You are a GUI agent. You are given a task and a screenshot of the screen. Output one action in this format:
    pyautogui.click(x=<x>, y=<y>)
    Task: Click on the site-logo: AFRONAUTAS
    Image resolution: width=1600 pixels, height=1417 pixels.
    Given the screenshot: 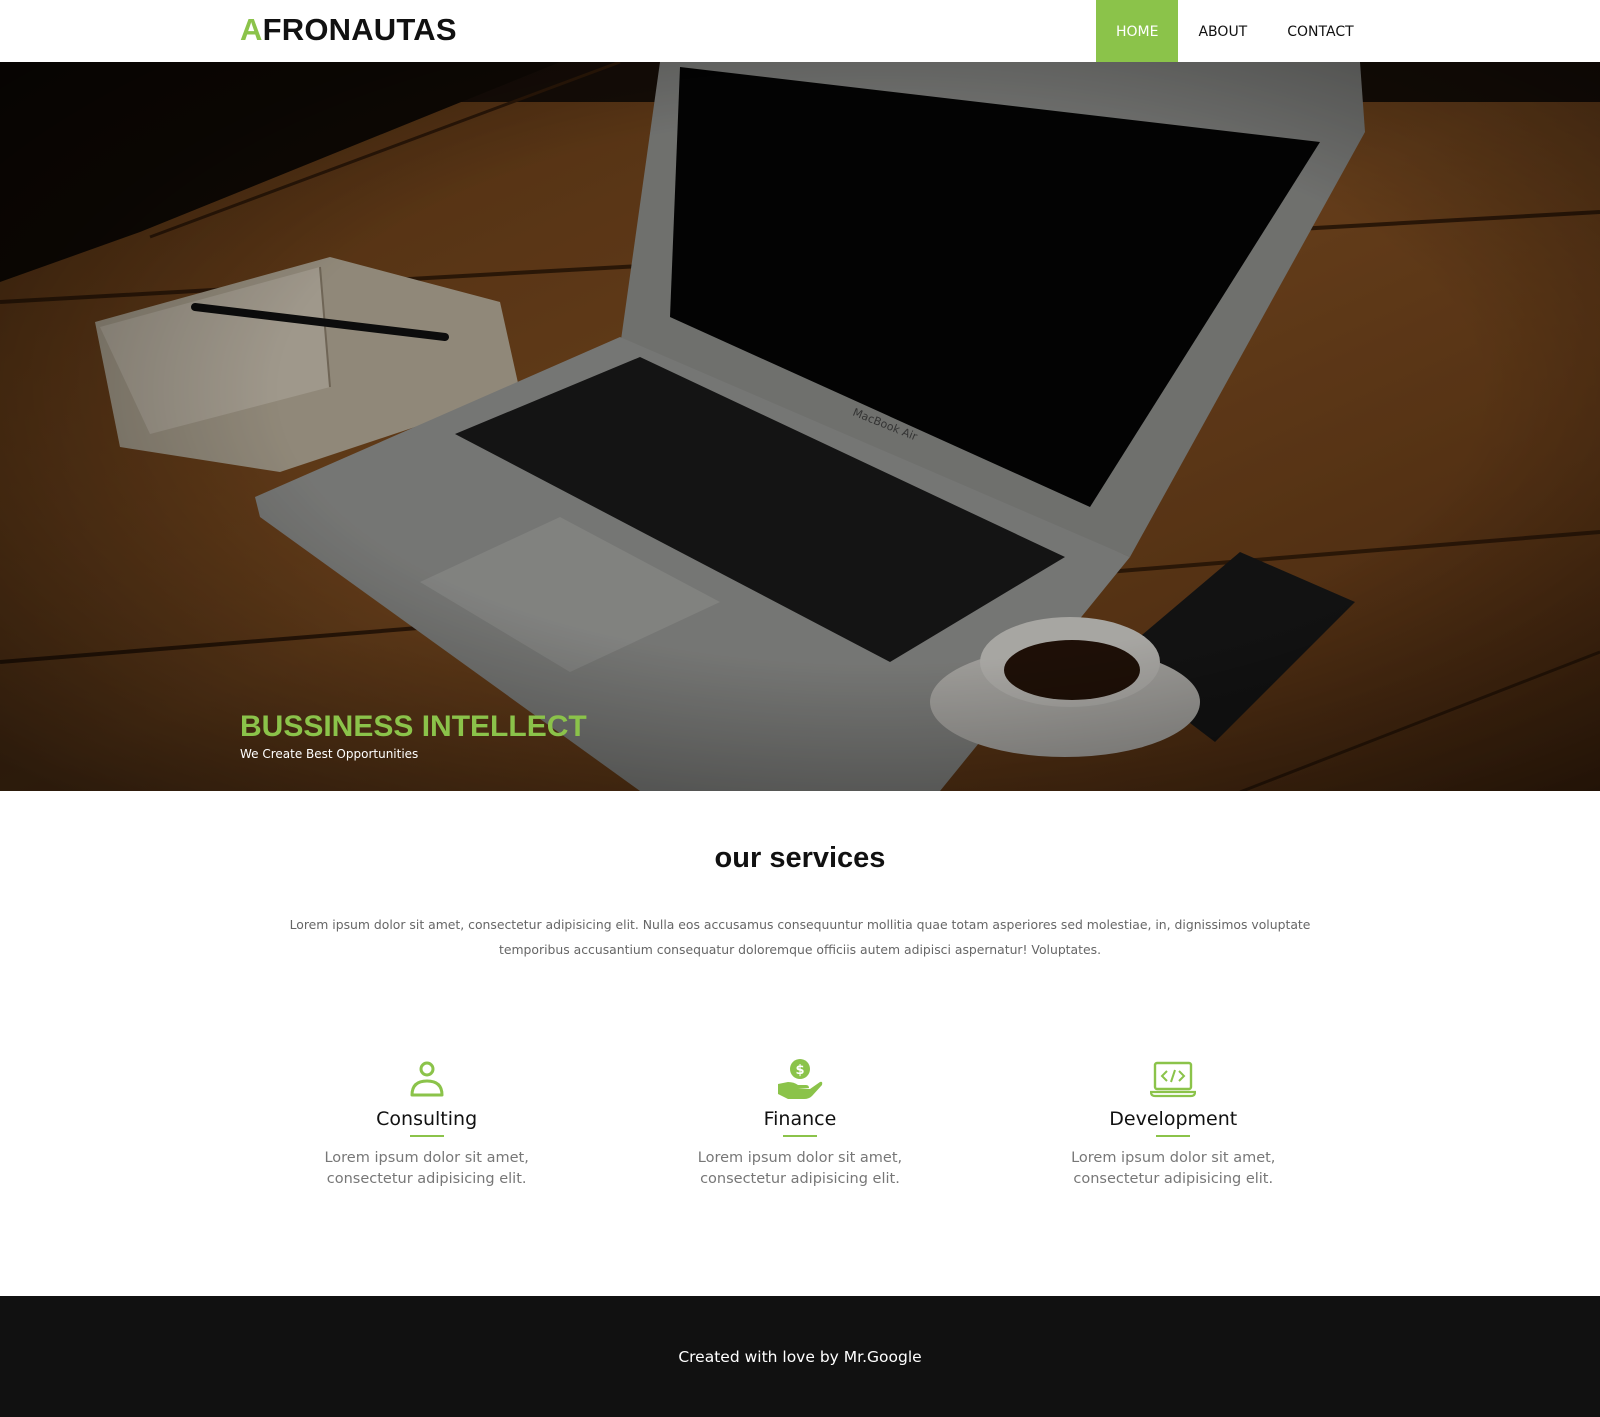 What is the action you would take?
    pyautogui.click(x=348, y=30)
    